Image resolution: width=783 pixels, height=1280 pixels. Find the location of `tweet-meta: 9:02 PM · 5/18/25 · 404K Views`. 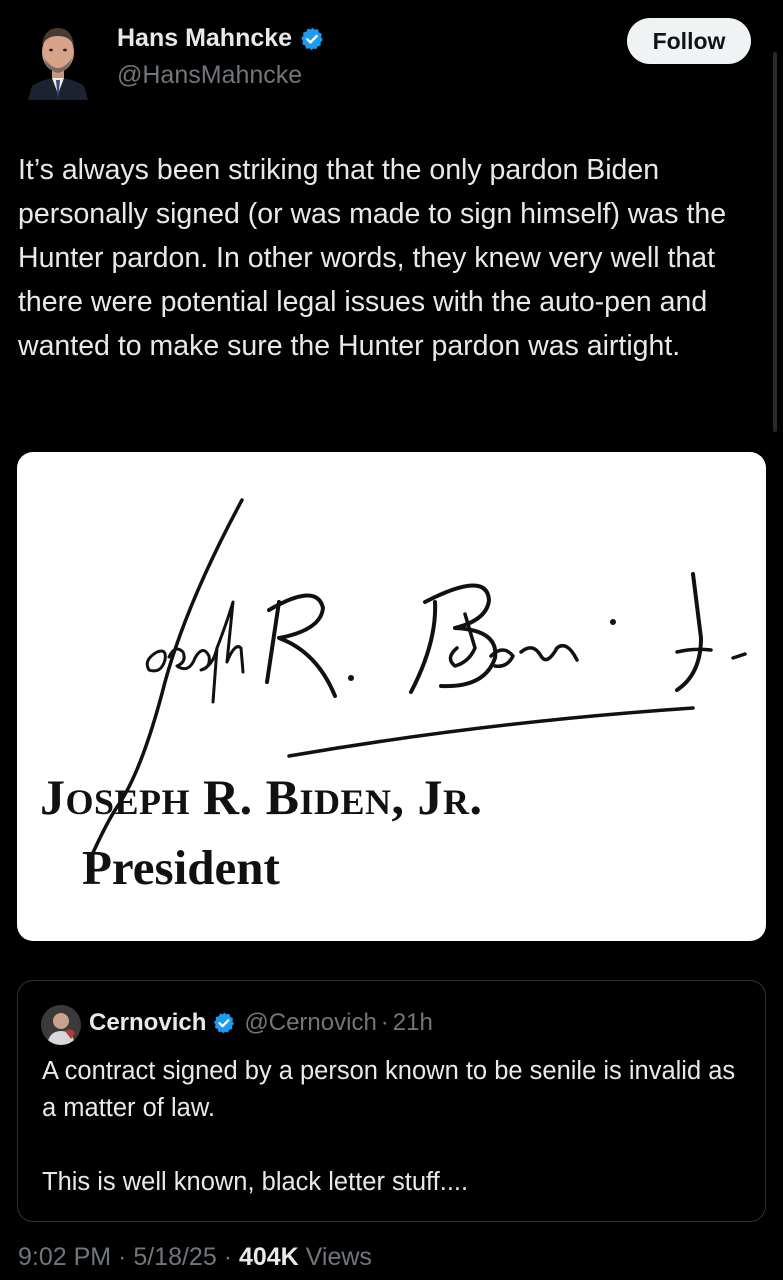

tweet-meta: 9:02 PM · 5/18/25 · 404K Views is located at coordinates (195, 1257).